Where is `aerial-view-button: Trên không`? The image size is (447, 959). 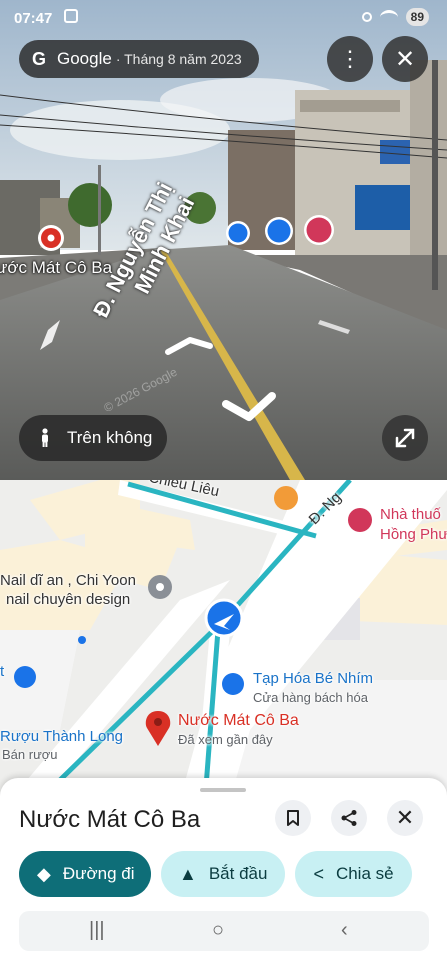
aerial-view-button: Trên không is located at coordinates (93, 438).